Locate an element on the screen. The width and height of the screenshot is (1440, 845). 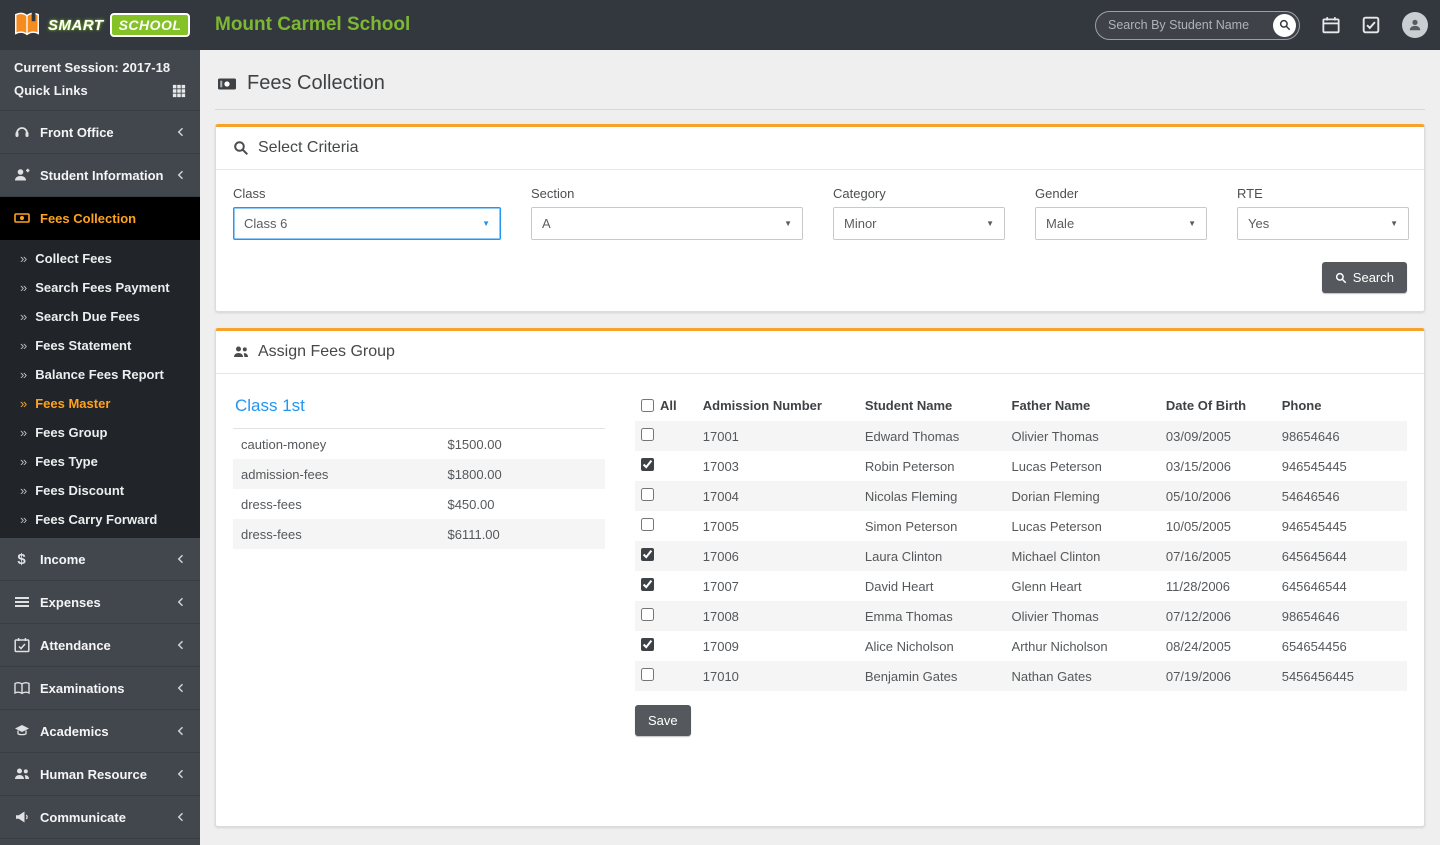
user-avatar is located at coordinates (1415, 25).